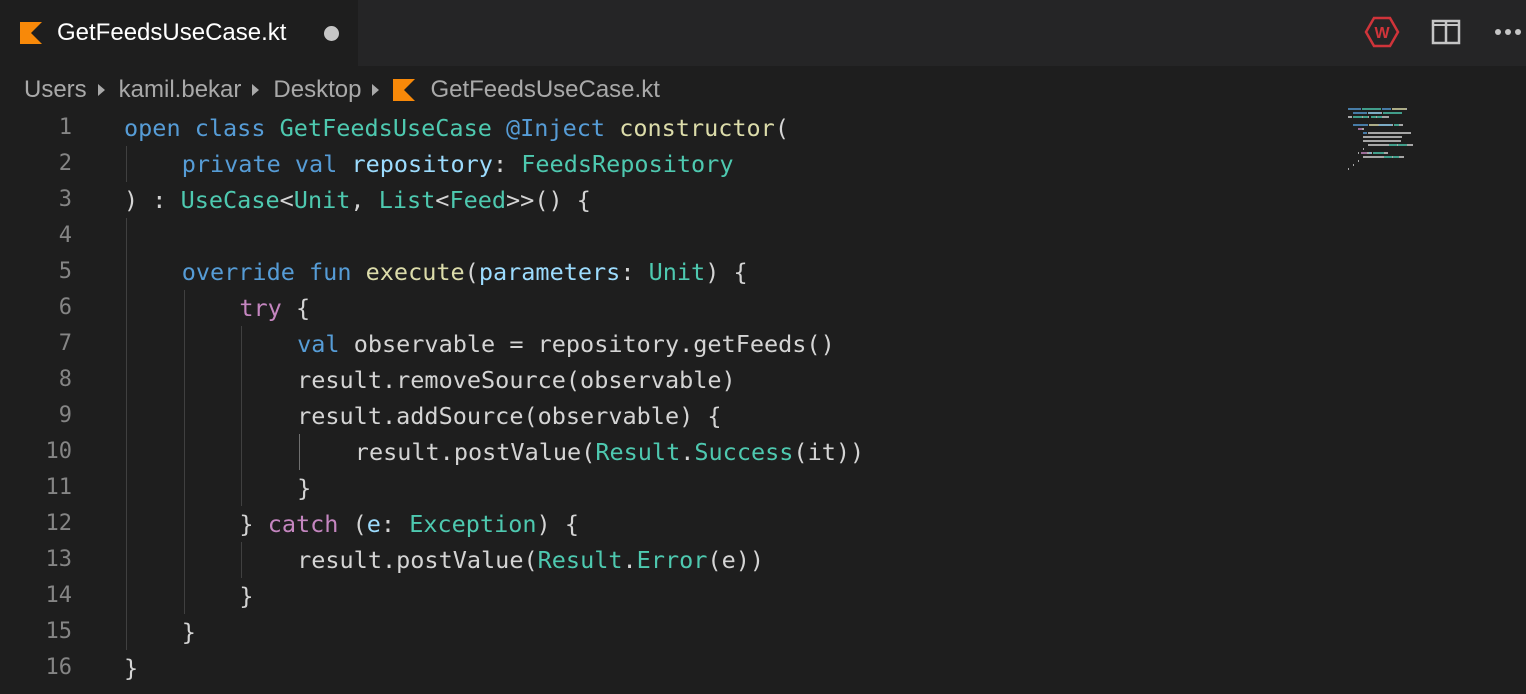 This screenshot has height=694, width=1526. Describe the element at coordinates (331, 33) in the screenshot. I see `unsaved-dot-icon` at that location.